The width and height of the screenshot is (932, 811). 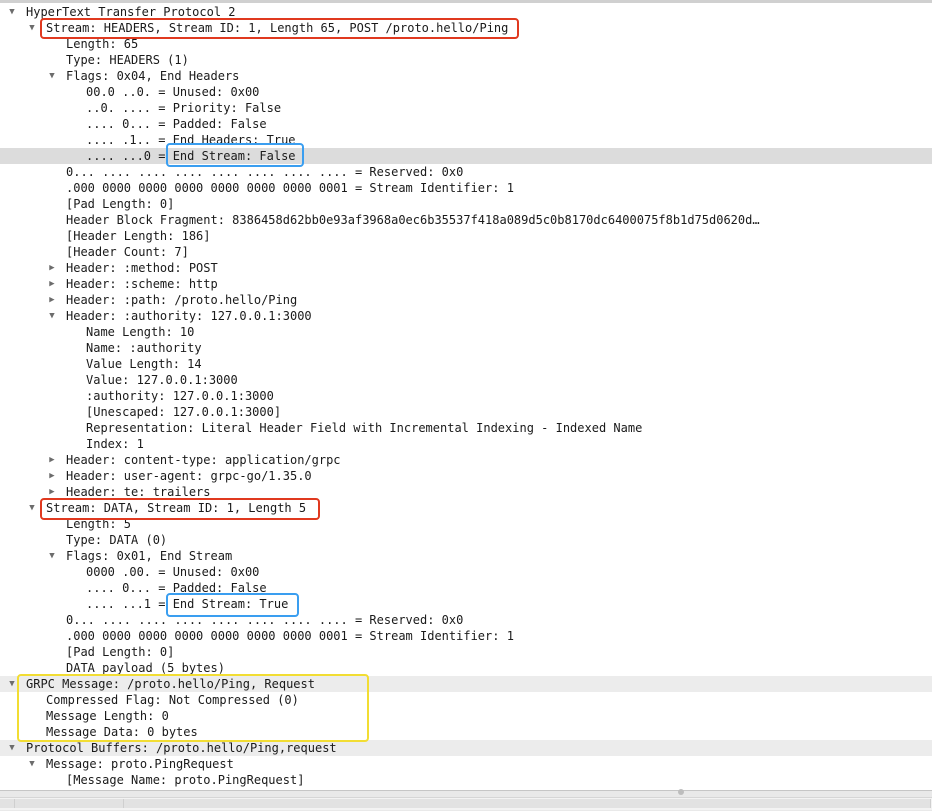 What do you see at coordinates (466, 556) in the screenshot?
I see `tree-row: ▼ Flags: 0x01, End Stream` at bounding box center [466, 556].